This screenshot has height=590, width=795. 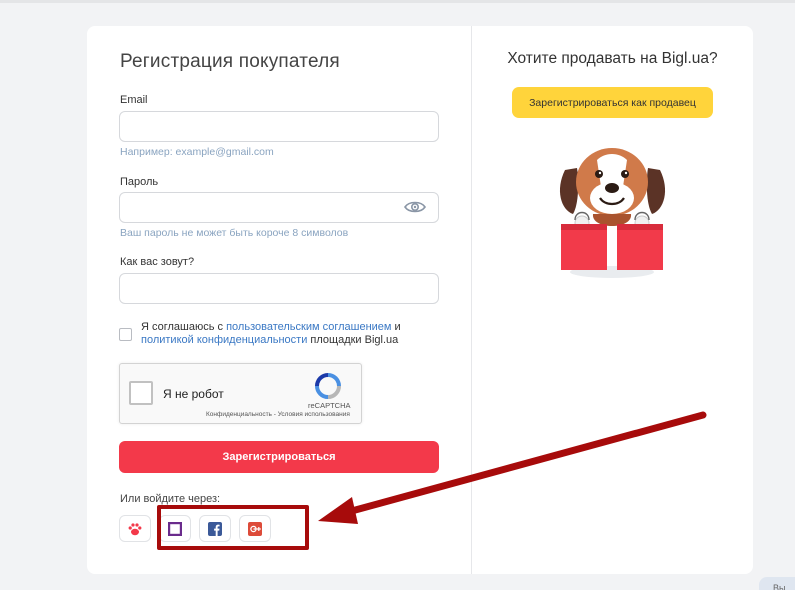 What do you see at coordinates (612, 102) in the screenshot?
I see `register-seller-button: Зарегистрироваться как продавец` at bounding box center [612, 102].